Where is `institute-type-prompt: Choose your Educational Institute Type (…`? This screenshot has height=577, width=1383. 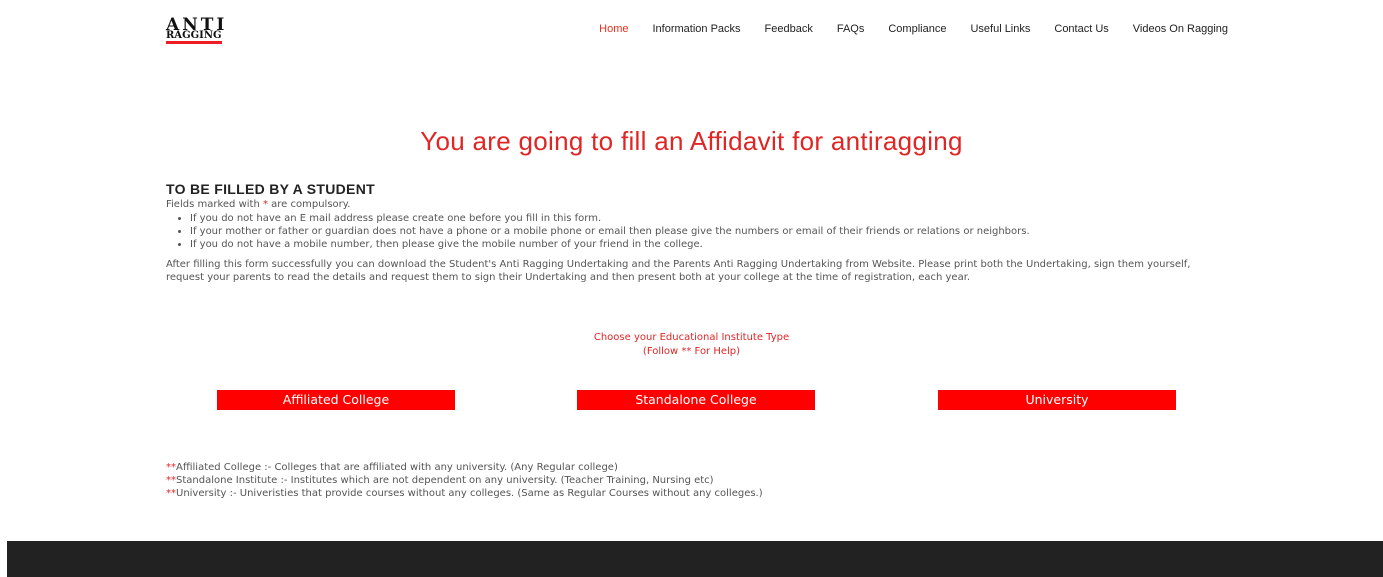
institute-type-prompt: Choose your Educational Institute Type (… is located at coordinates (691, 345).